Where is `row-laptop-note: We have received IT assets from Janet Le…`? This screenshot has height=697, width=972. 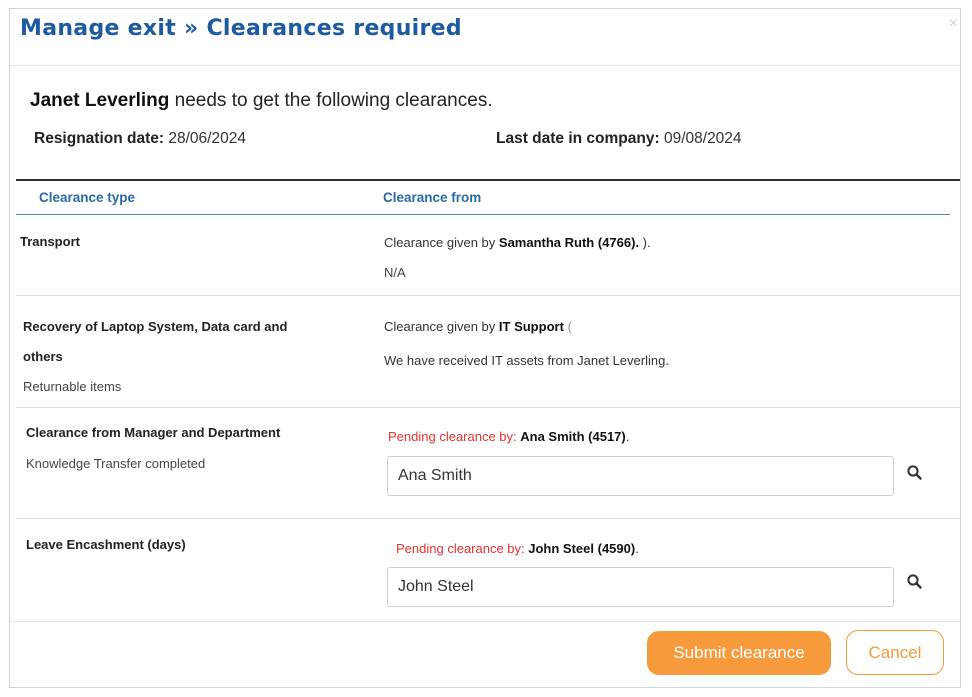 row-laptop-note: We have received IT assets from Janet Le… is located at coordinates (526, 360).